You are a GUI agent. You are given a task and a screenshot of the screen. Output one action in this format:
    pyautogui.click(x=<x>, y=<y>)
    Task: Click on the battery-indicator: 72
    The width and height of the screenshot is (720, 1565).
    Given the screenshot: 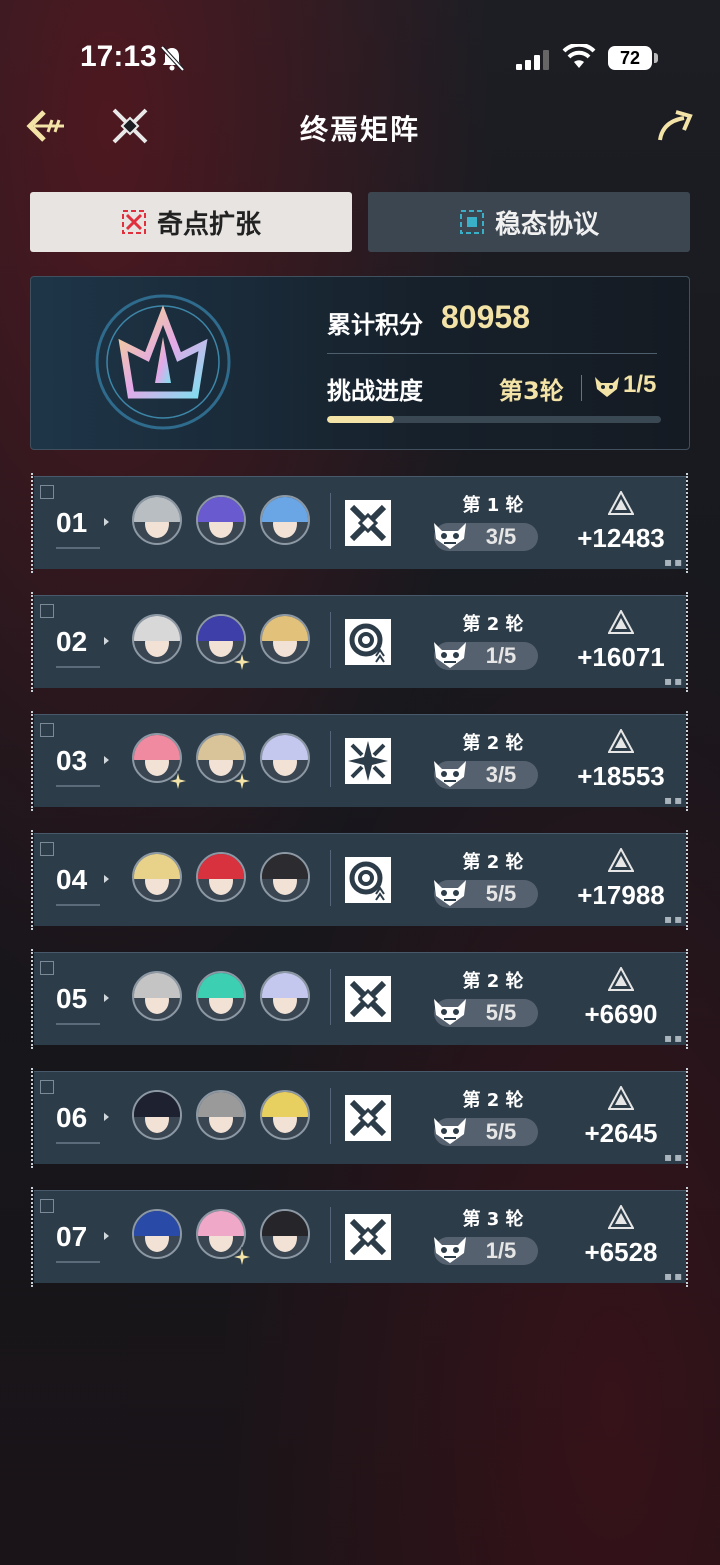 What is the action you would take?
    pyautogui.click(x=630, y=58)
    